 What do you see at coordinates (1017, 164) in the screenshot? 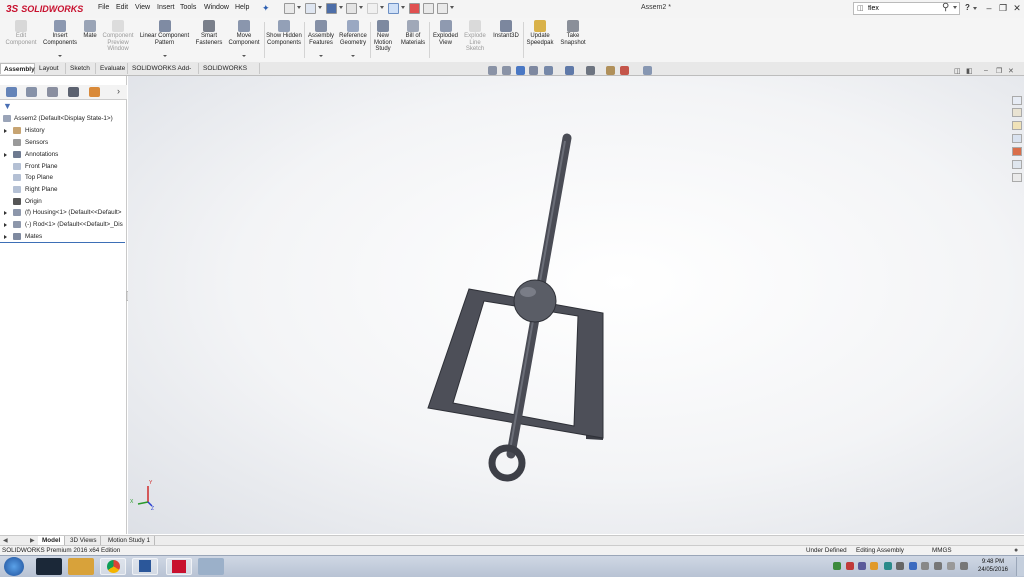
I see `custom-properties-icon` at bounding box center [1017, 164].